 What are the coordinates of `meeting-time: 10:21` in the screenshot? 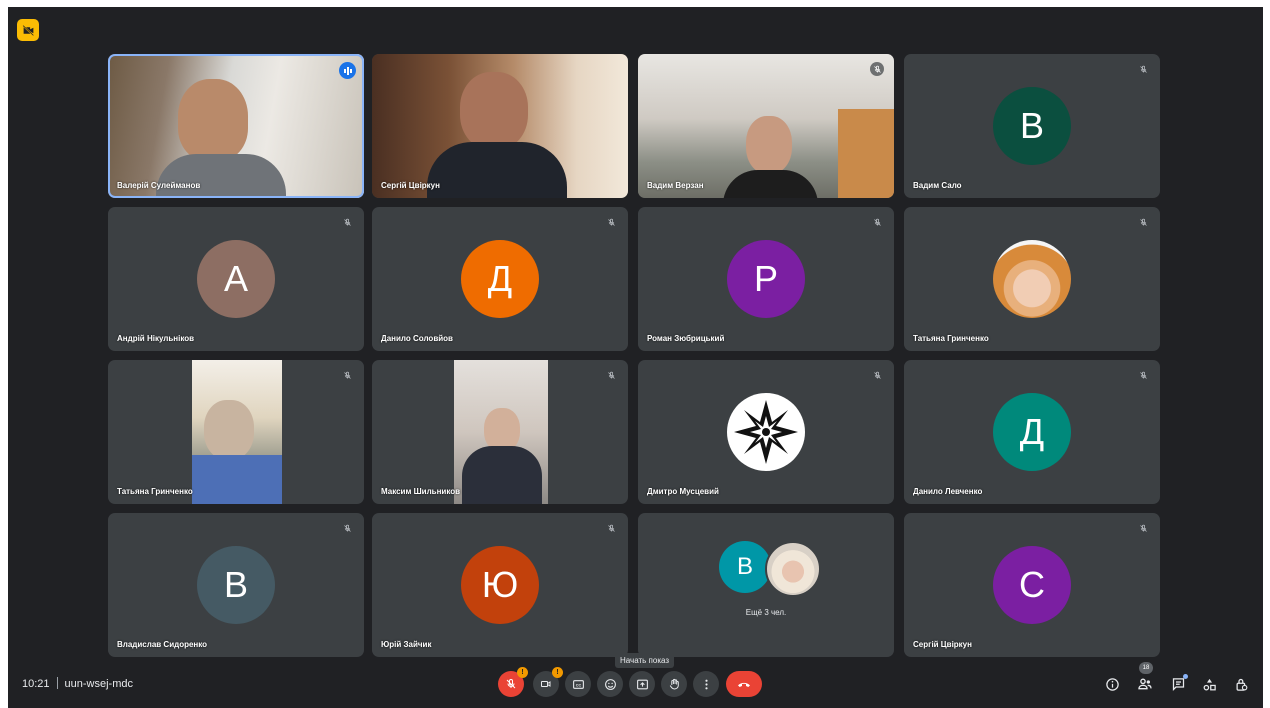 It's located at (36, 684).